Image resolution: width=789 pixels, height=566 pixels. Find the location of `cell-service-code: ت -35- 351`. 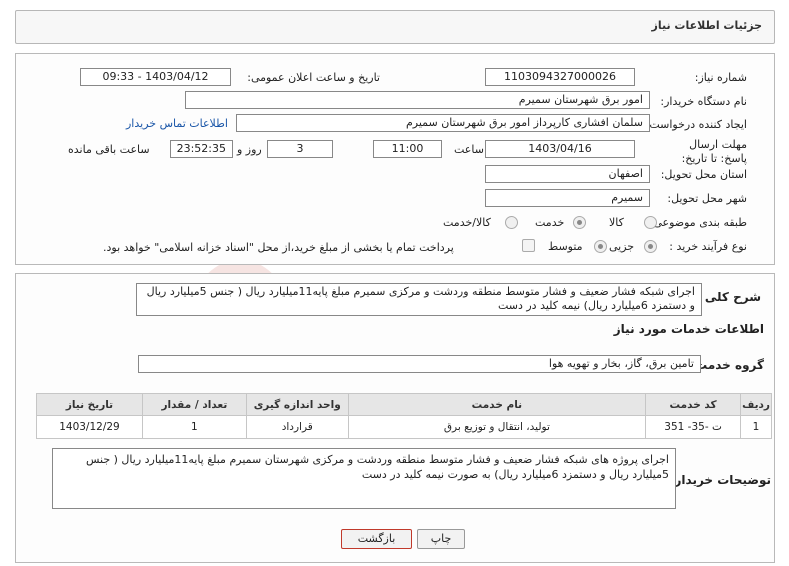

cell-service-code: ت -35- 351 is located at coordinates (693, 427).